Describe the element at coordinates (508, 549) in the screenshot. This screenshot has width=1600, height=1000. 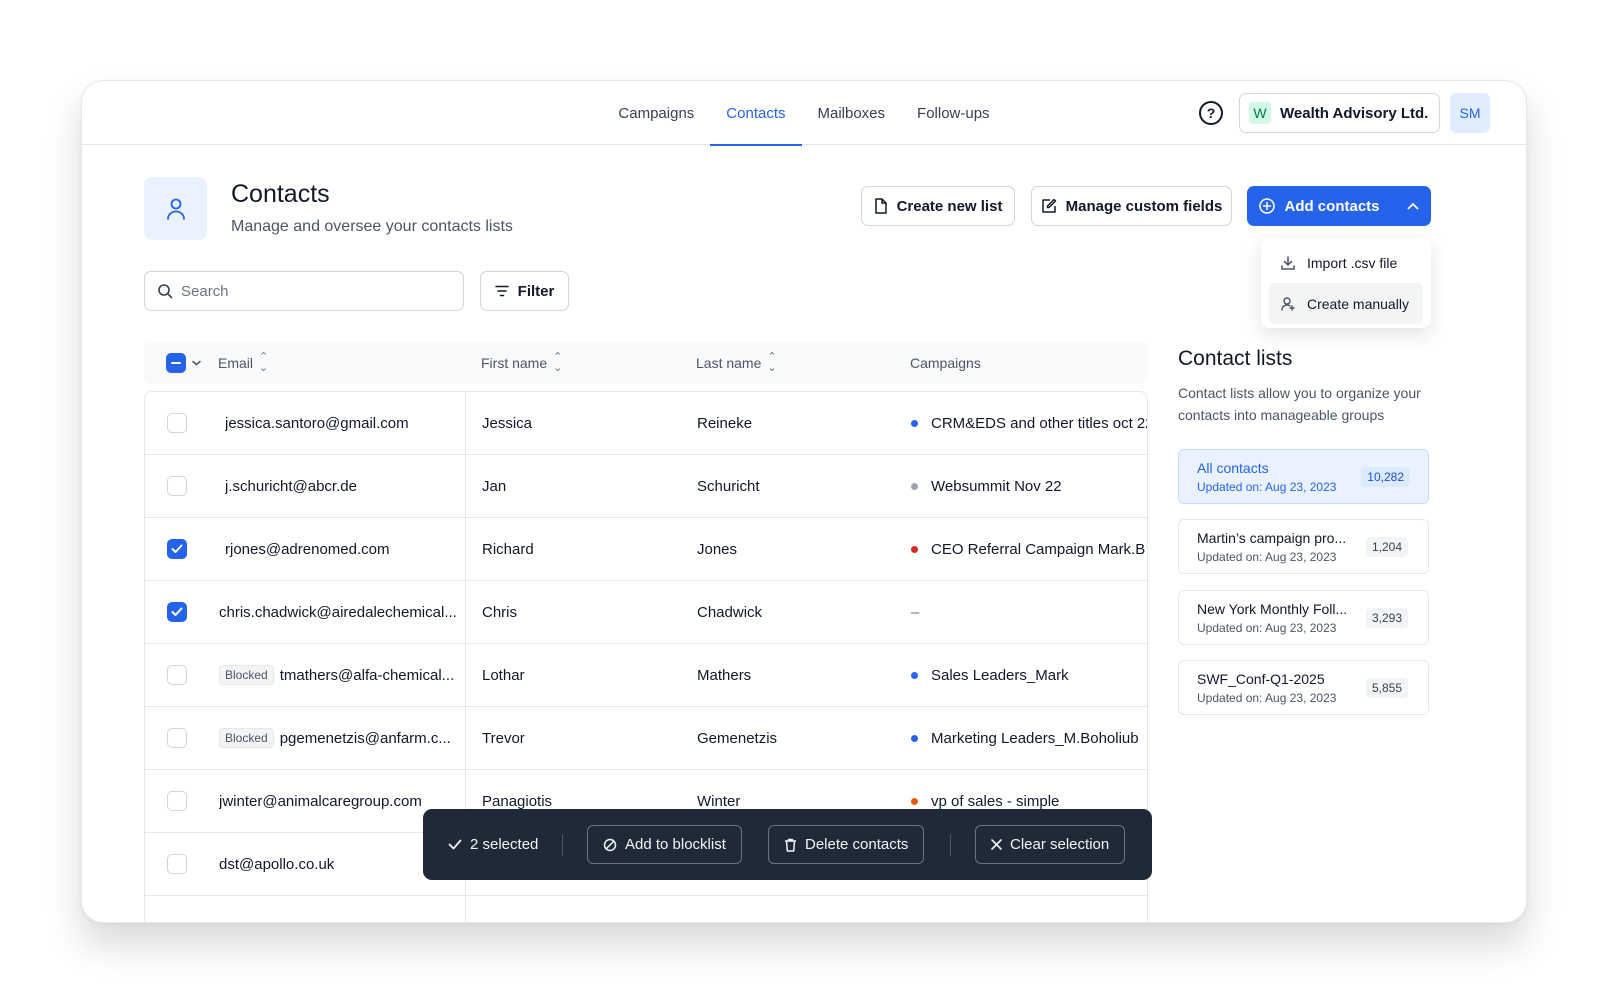
I see `first-name-cell: Richard` at that location.